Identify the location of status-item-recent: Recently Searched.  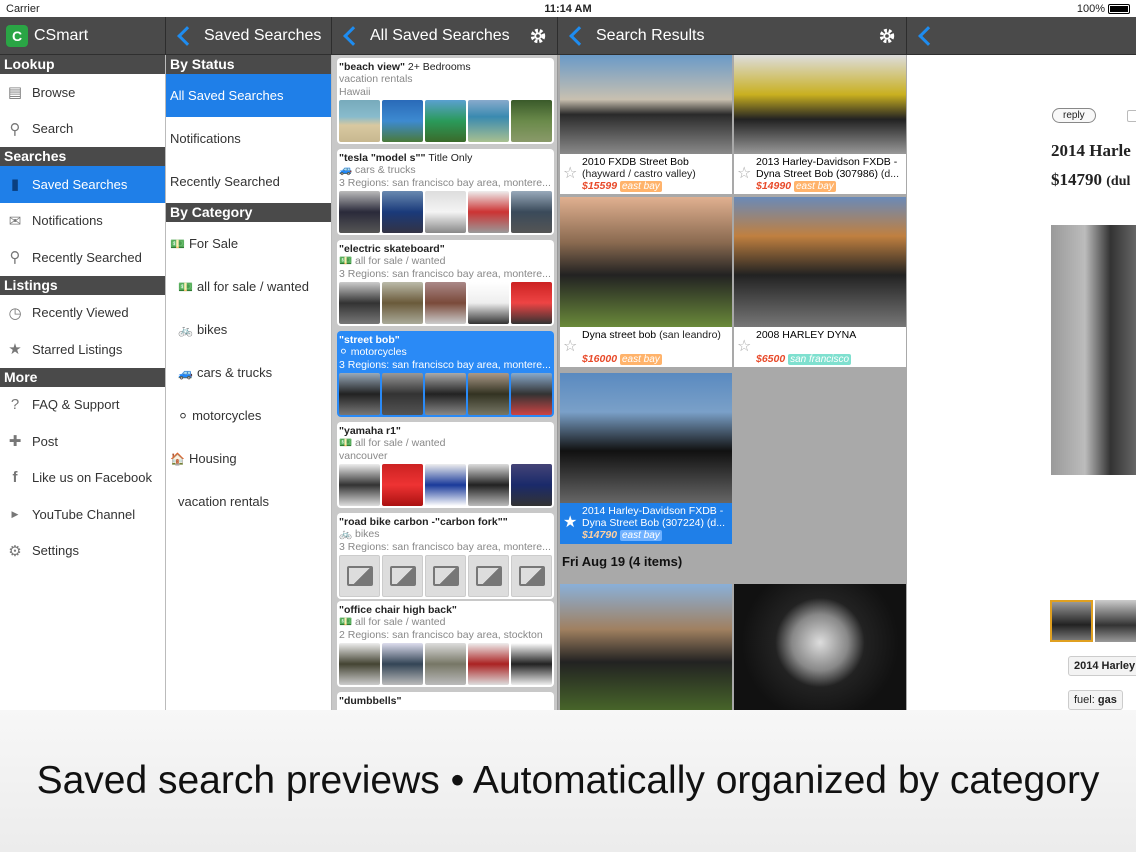
(248, 181).